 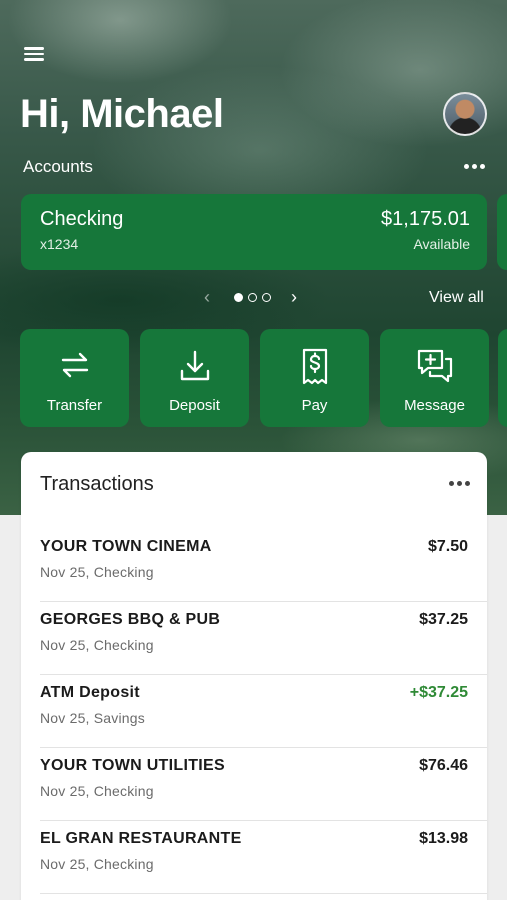 What do you see at coordinates (459, 483) in the screenshot?
I see `transactions-more-icon` at bounding box center [459, 483].